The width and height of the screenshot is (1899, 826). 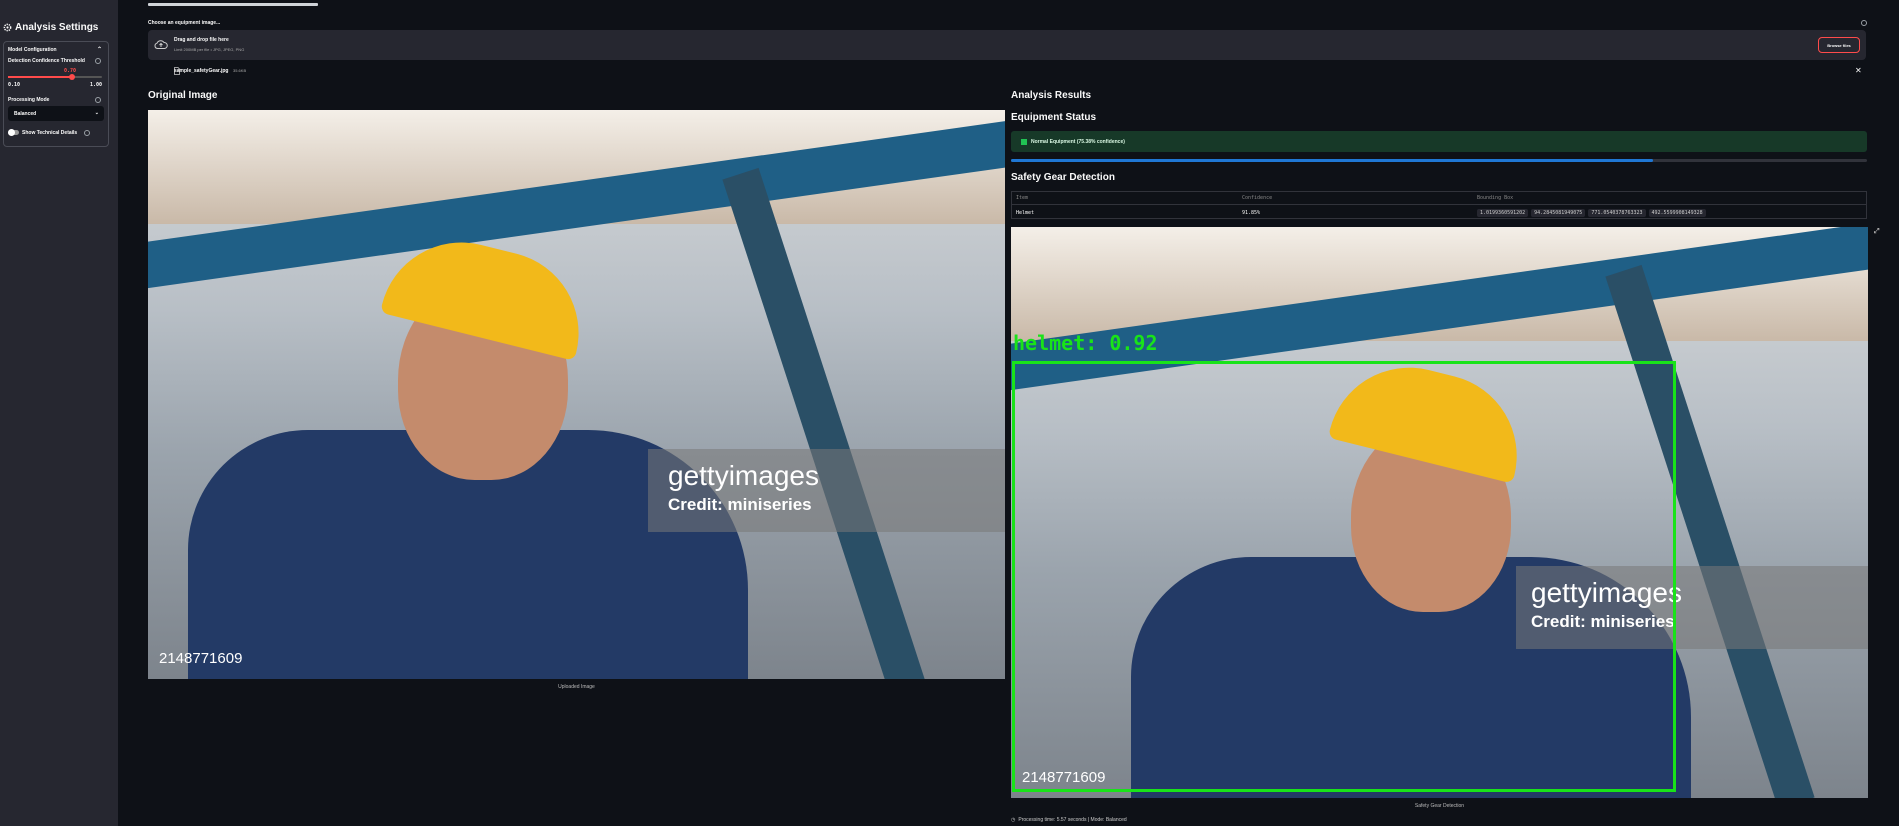 What do you see at coordinates (1051, 95) in the screenshot?
I see `results-heading: Analysis Results` at bounding box center [1051, 95].